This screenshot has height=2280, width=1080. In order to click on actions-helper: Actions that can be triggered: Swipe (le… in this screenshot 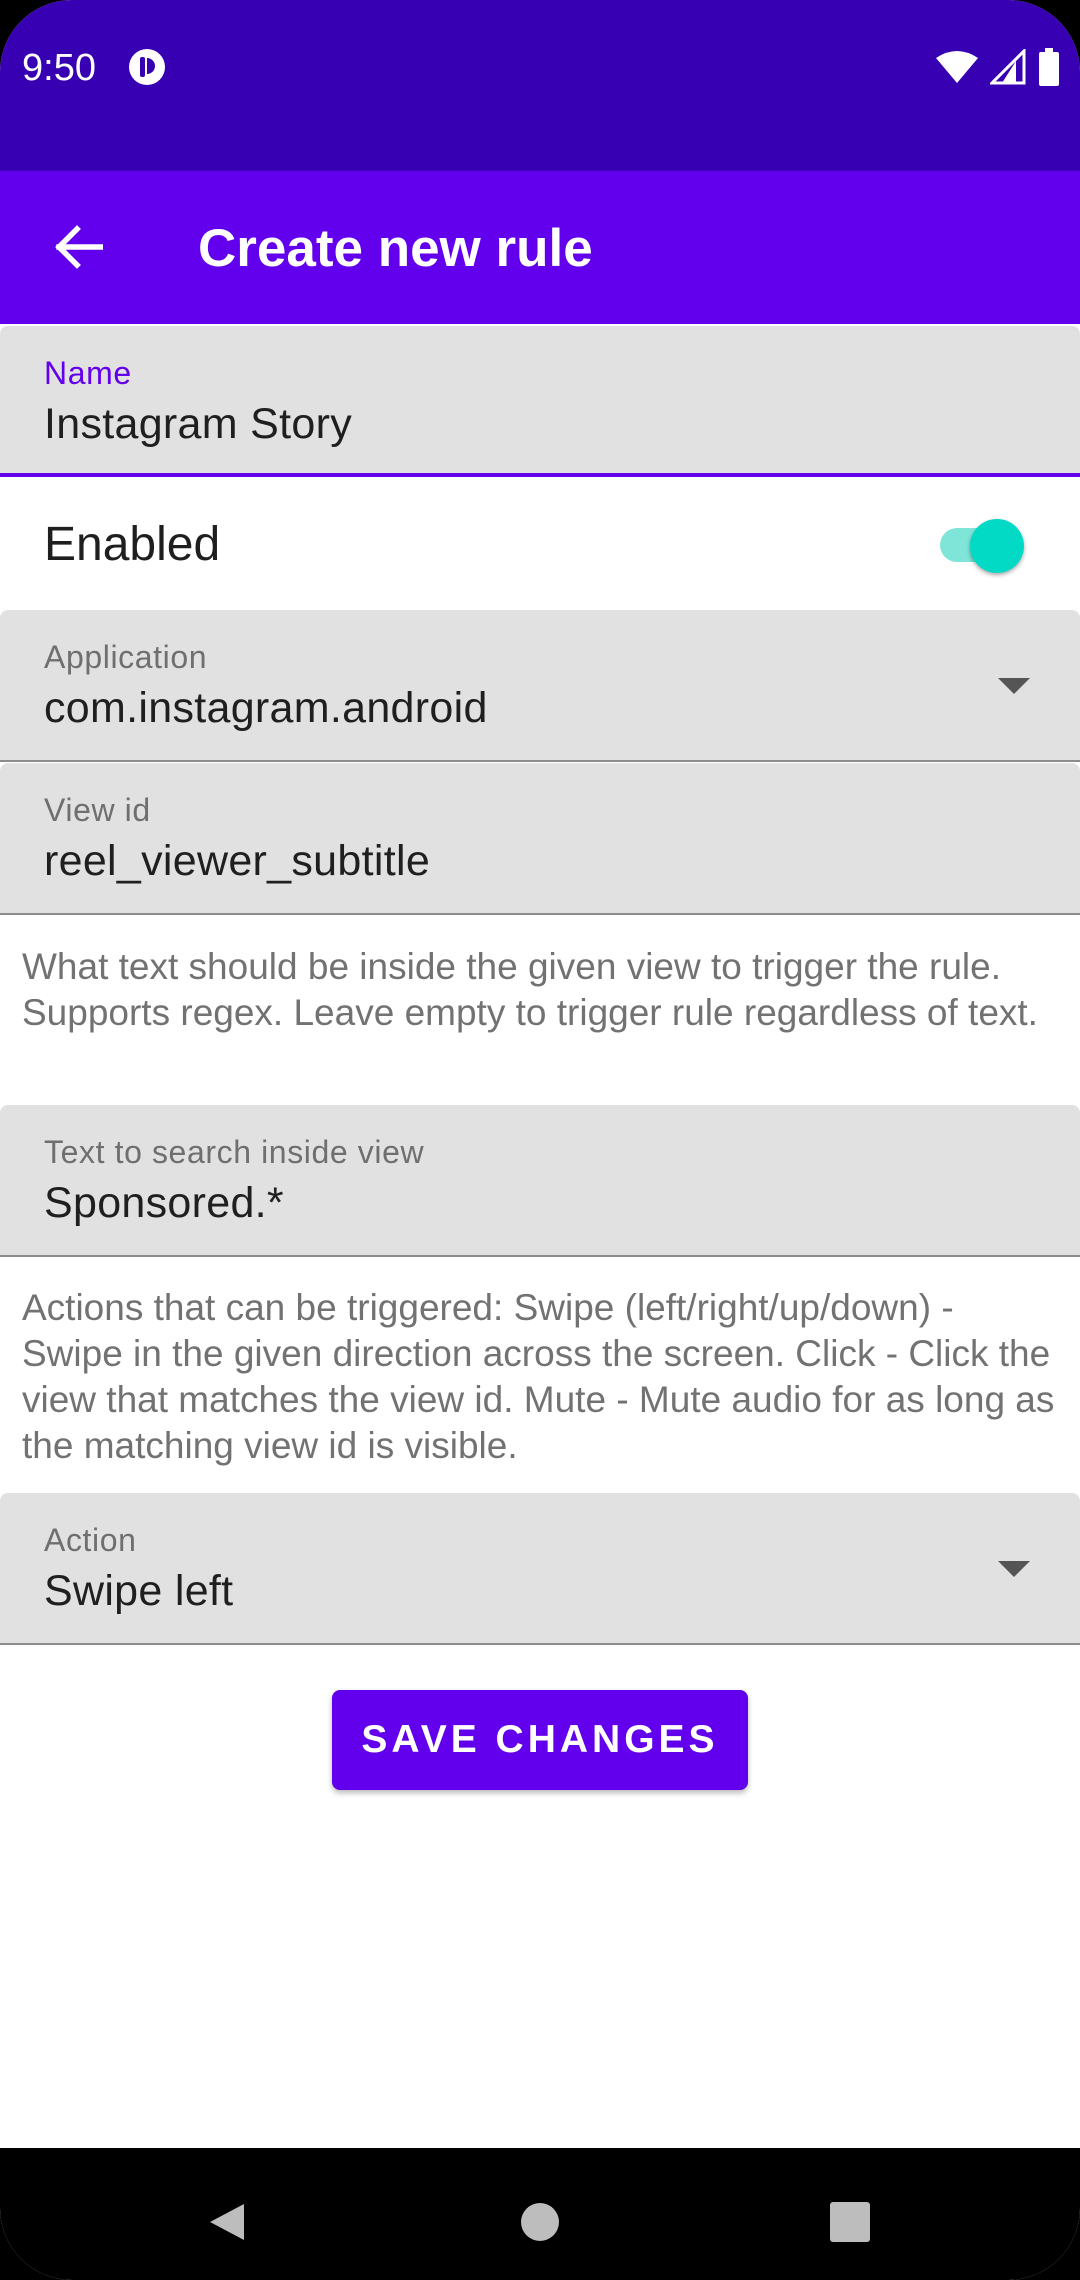, I will do `click(538, 1376)`.